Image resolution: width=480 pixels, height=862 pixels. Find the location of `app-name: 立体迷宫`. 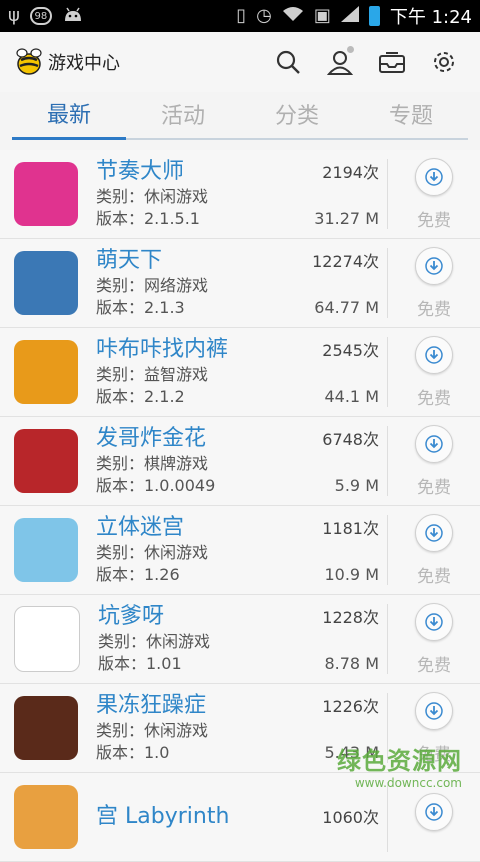

app-name: 立体迷宫 is located at coordinates (140, 527).